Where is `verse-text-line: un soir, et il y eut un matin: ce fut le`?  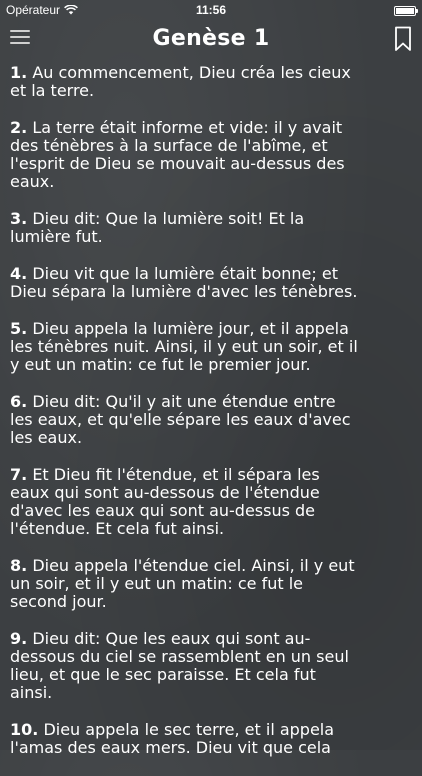
verse-text-line: un soir, et il y eut un matin: ce fut le is located at coordinates (157, 583).